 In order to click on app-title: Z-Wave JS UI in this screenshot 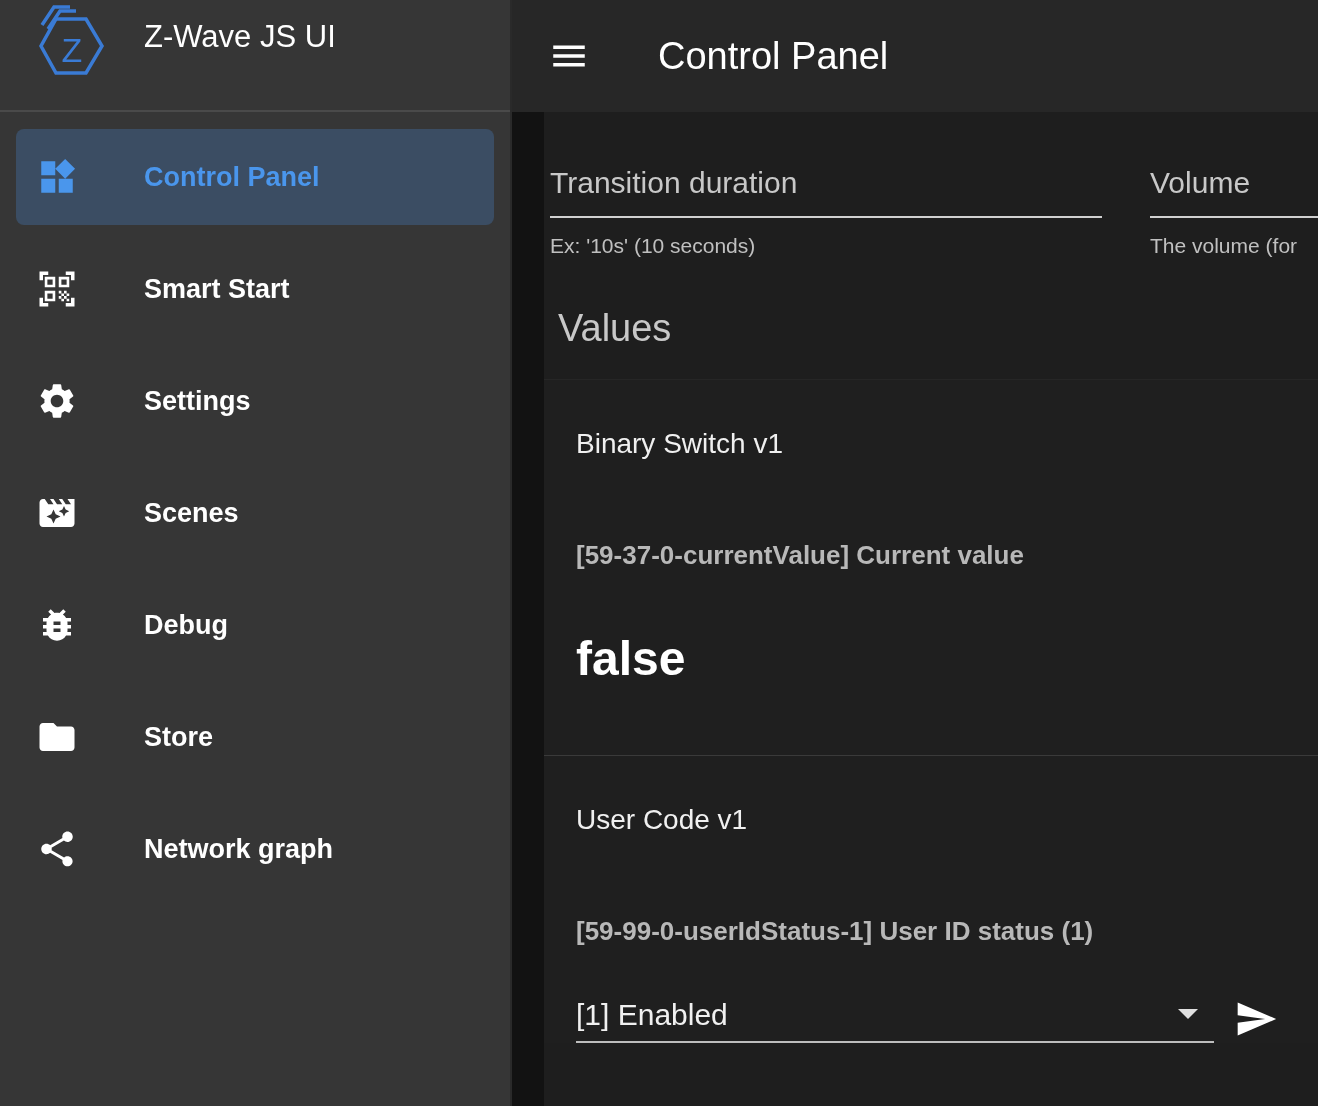, I will do `click(240, 36)`.